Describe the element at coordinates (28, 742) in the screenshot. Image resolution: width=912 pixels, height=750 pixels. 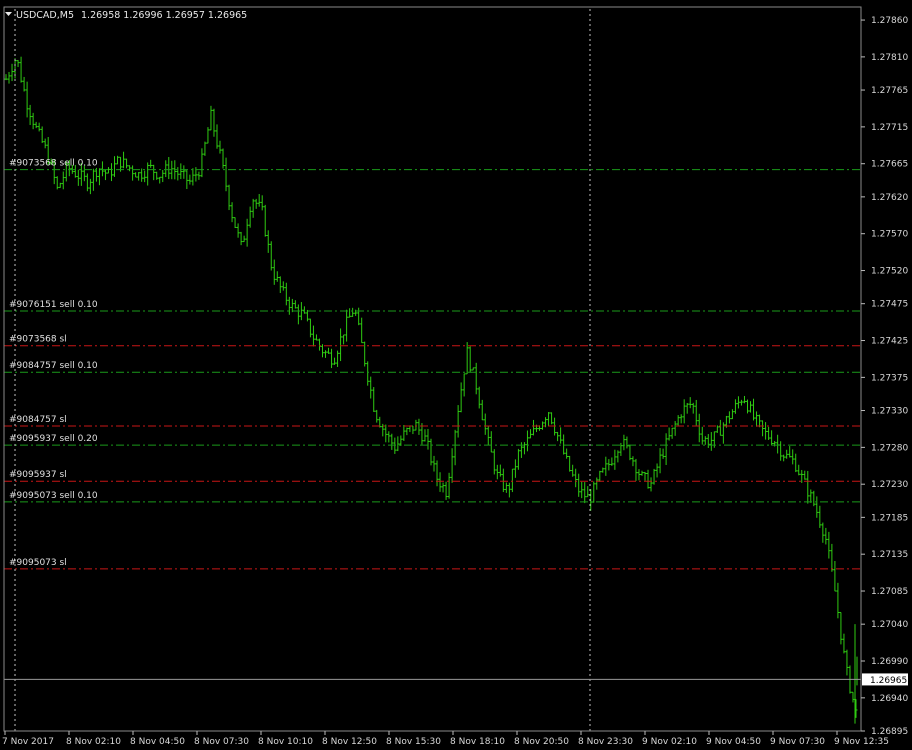
I see `x-tick-label: 7 Nov 2017` at that location.